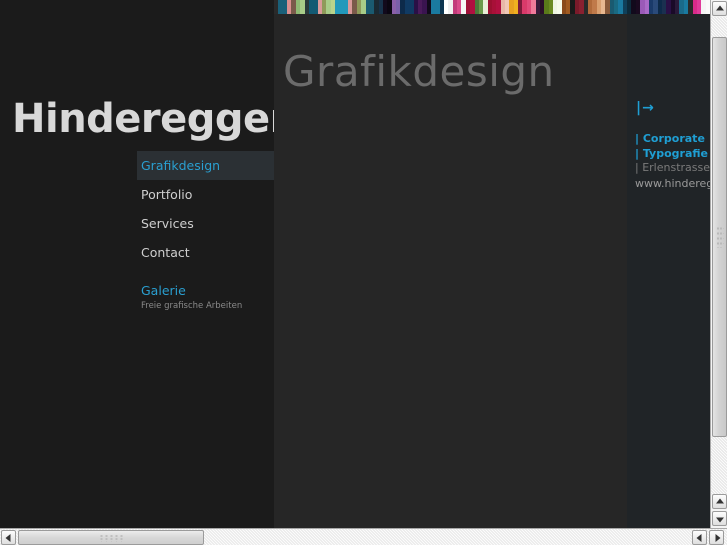  I want to click on info-line-typografie: | Typografie, so click(671, 153).